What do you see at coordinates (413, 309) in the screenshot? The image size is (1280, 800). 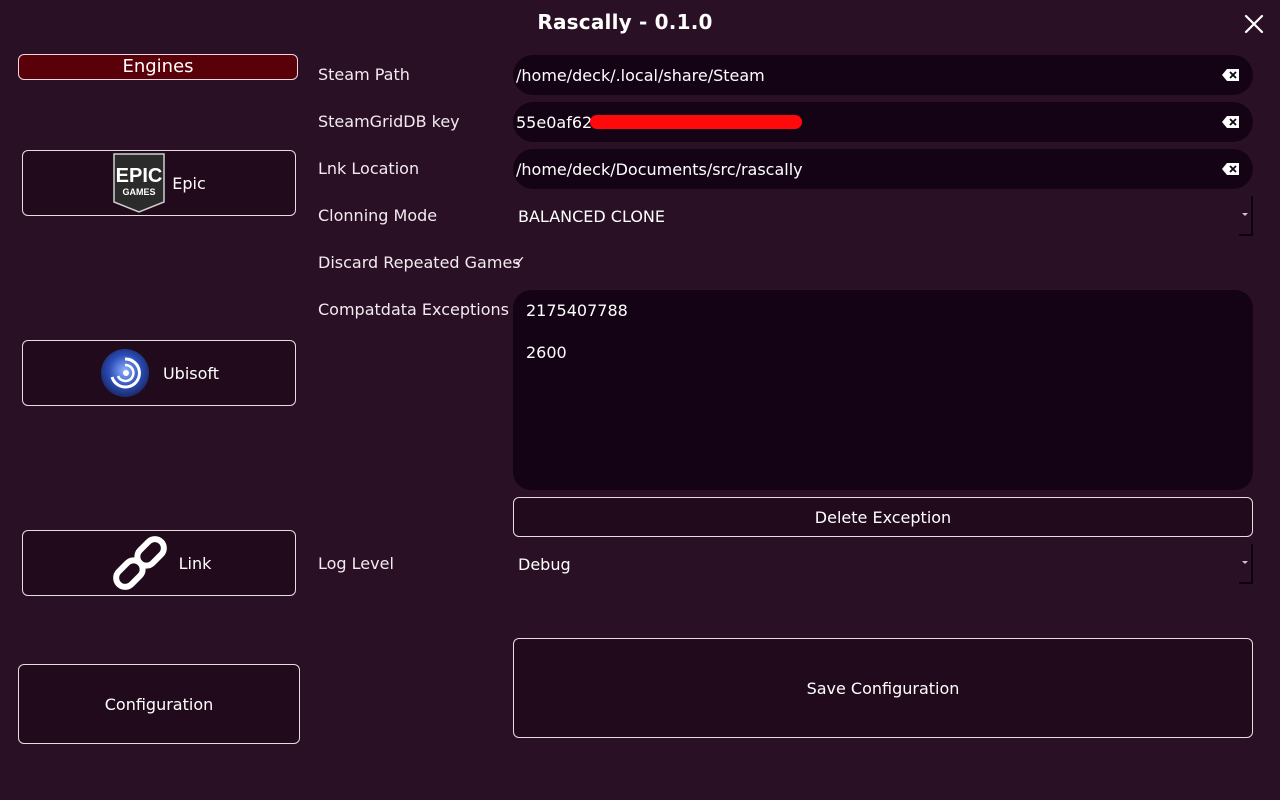 I see `compatdata-exceptions-label: Compatdata Exceptions` at bounding box center [413, 309].